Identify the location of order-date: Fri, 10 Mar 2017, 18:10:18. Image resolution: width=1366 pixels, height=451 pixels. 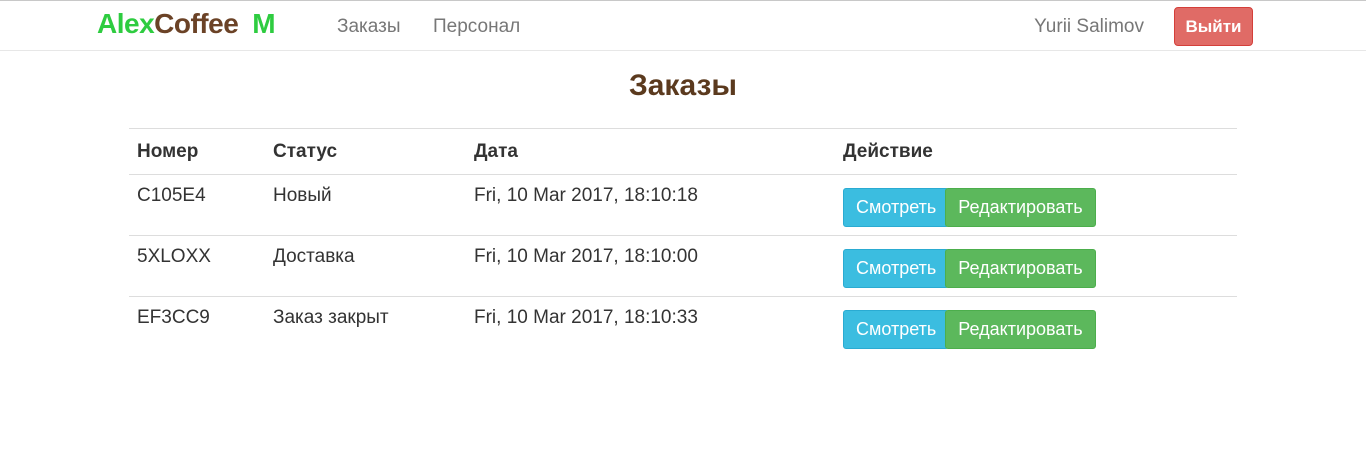
(650, 205).